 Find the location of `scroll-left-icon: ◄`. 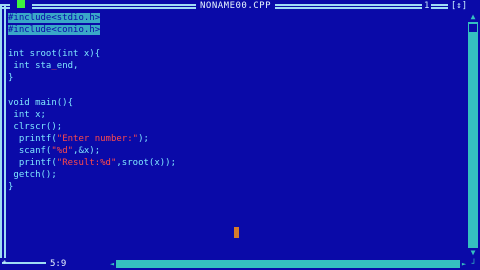

scroll-left-icon: ◄ is located at coordinates (112, 264).